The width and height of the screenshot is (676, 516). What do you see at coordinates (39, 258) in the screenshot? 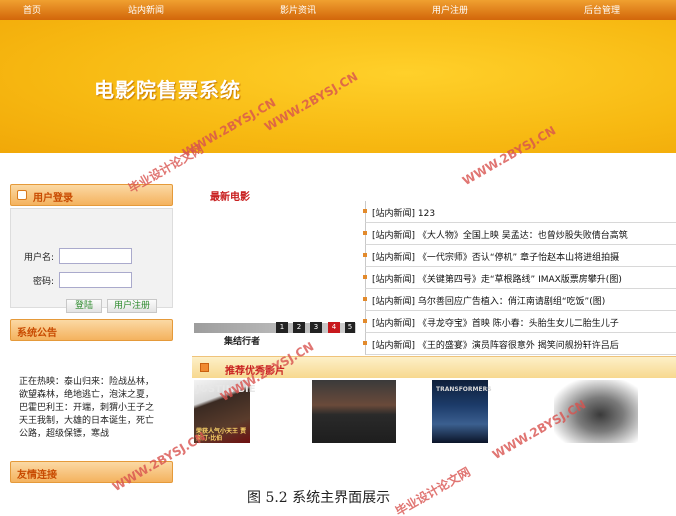
I see `username-label: 用户名:` at bounding box center [39, 258].